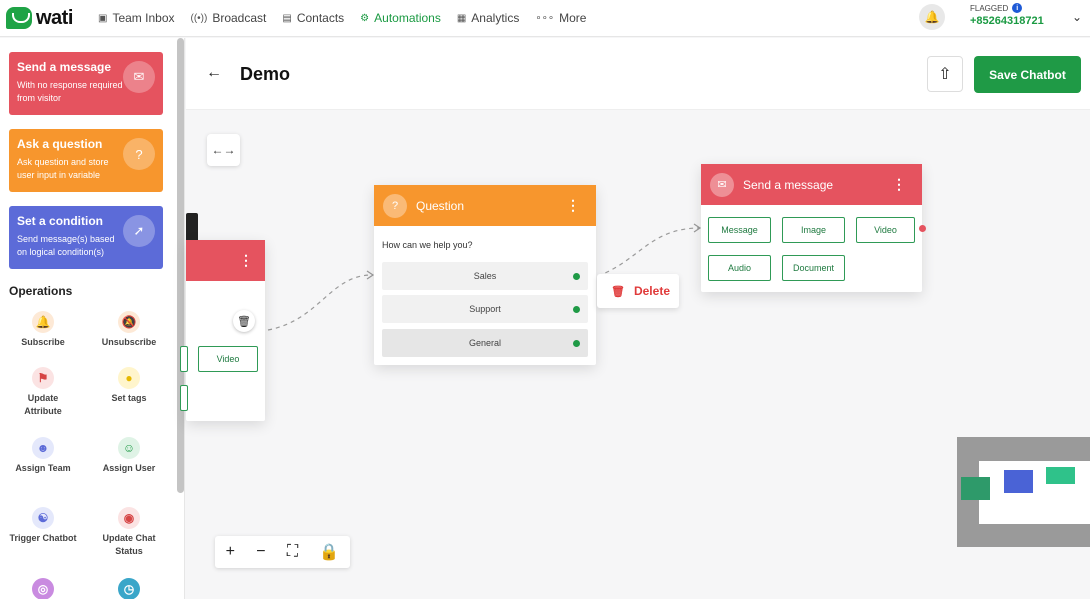 This screenshot has width=1090, height=599. I want to click on option-label: General, so click(485, 343).